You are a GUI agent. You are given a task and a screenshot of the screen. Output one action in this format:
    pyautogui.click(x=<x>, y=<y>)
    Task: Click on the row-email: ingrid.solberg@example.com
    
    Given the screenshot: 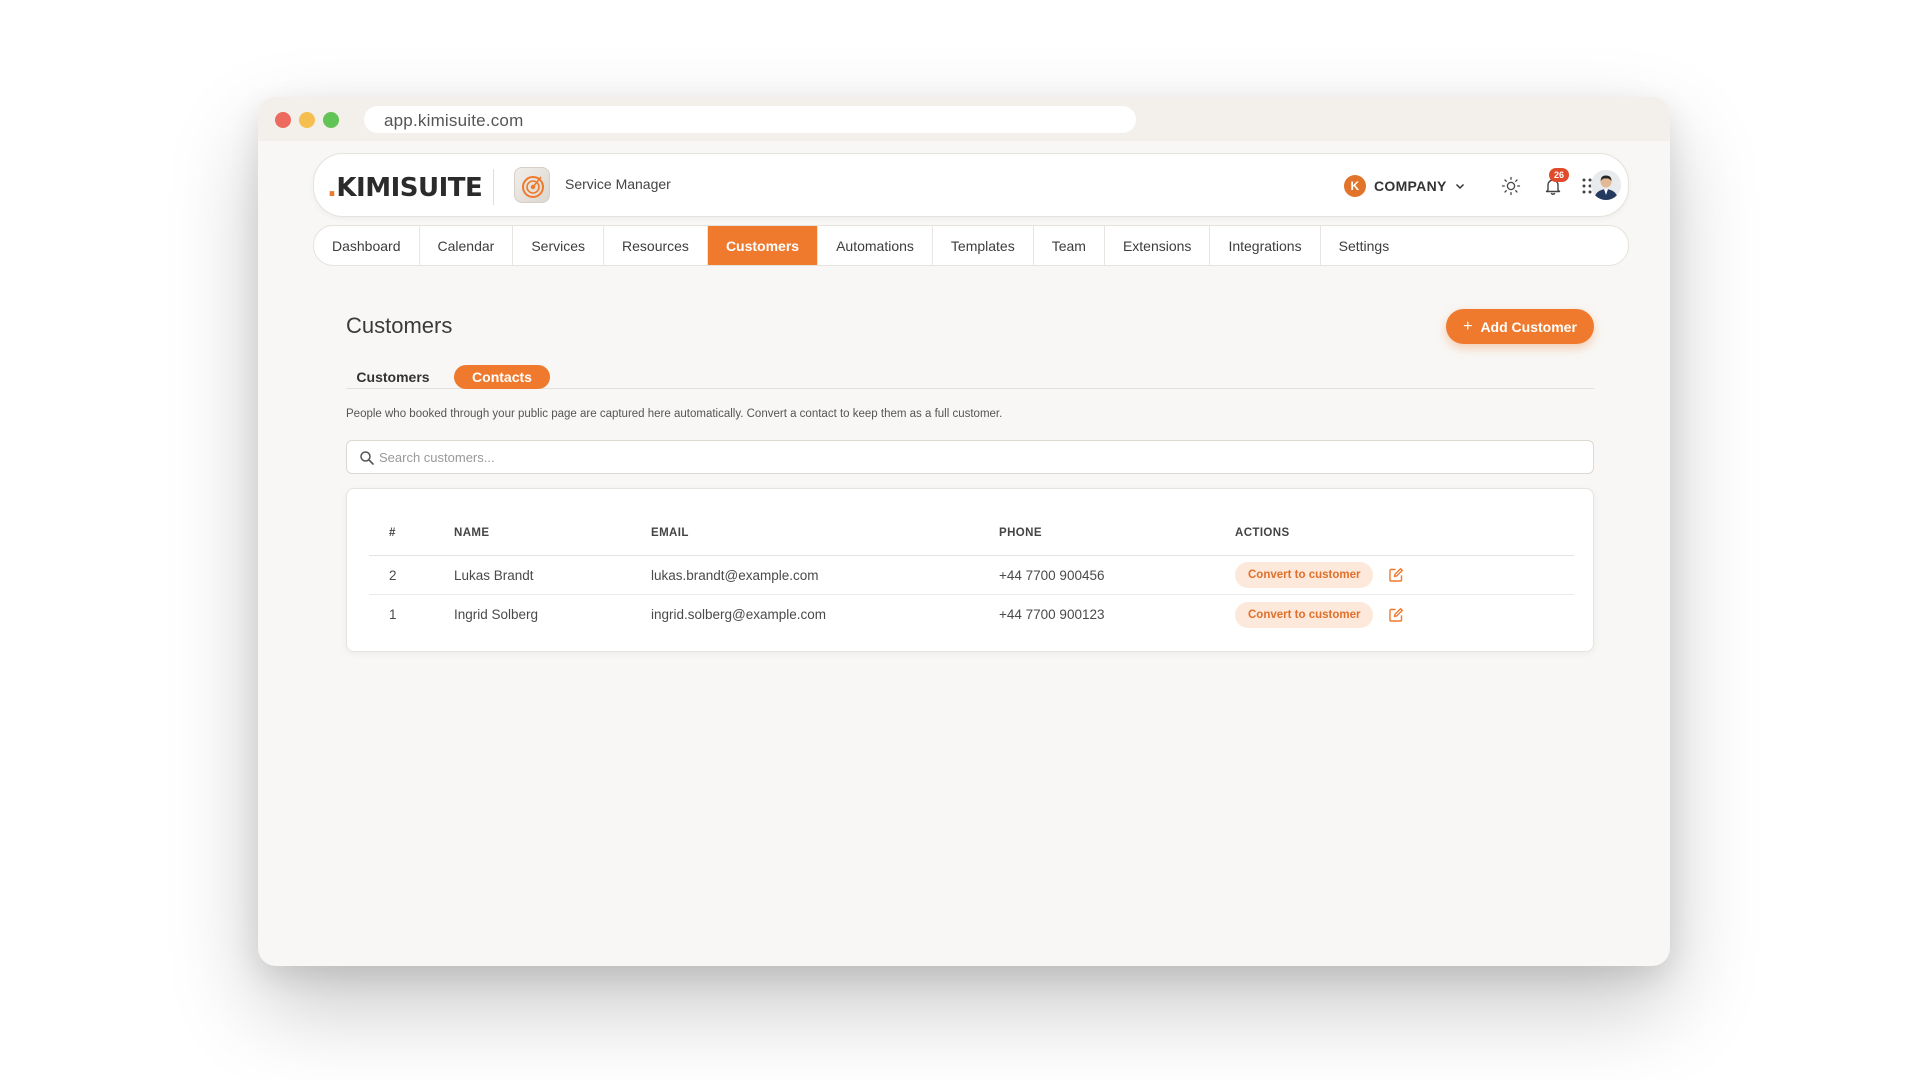 What is the action you would take?
    pyautogui.click(x=739, y=614)
    